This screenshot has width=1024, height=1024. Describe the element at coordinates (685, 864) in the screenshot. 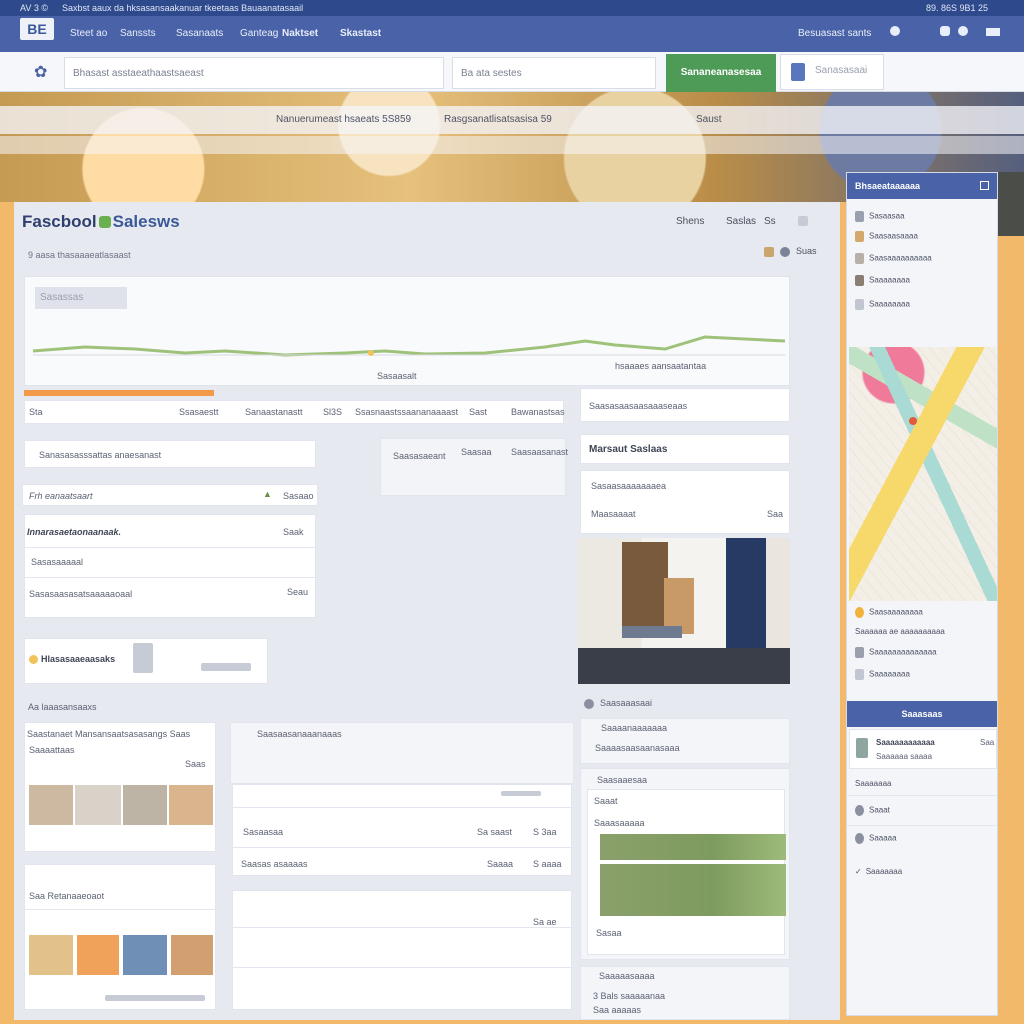

I see `progress-panel: Saasaaesaa Saaat Saaasaaaaa Sasaa` at that location.